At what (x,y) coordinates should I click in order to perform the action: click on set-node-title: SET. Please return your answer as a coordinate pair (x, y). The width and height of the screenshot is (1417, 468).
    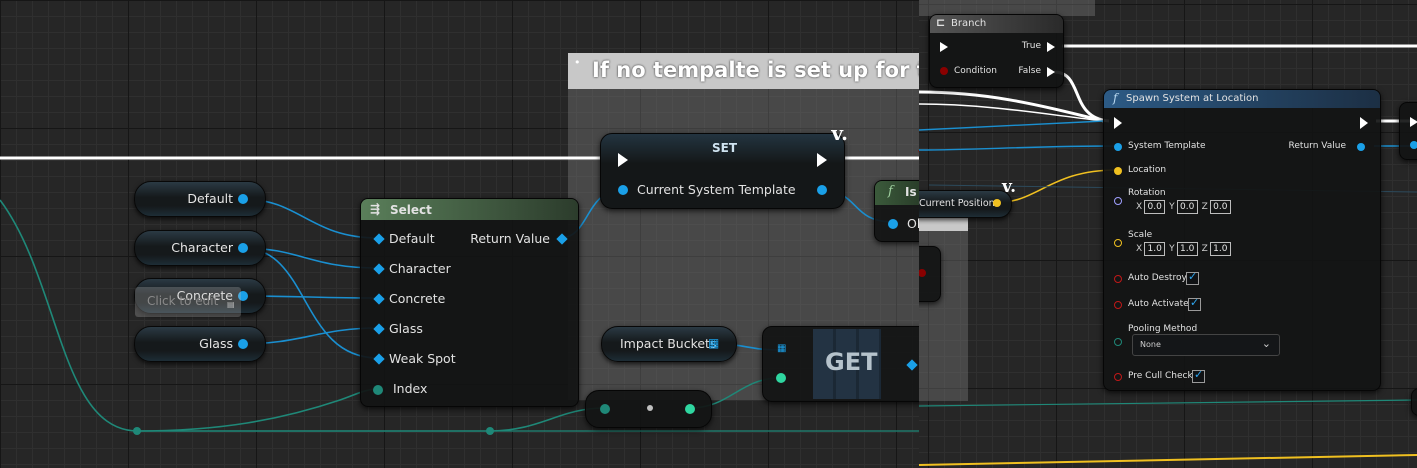
    Looking at the image, I should click on (725, 148).